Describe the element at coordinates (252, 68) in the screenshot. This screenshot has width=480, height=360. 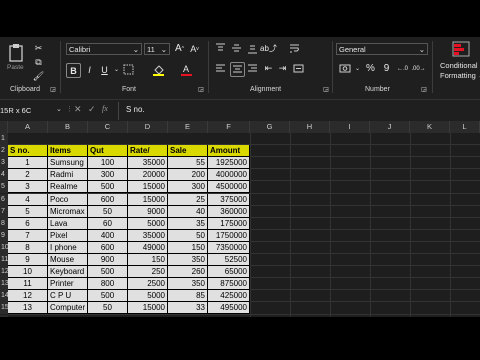
I see `align-right-icon` at that location.